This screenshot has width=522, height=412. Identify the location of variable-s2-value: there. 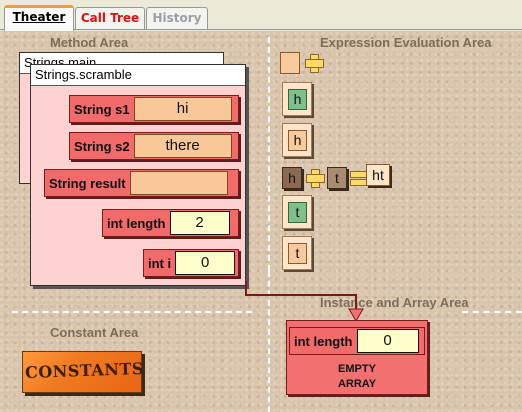
(182, 146).